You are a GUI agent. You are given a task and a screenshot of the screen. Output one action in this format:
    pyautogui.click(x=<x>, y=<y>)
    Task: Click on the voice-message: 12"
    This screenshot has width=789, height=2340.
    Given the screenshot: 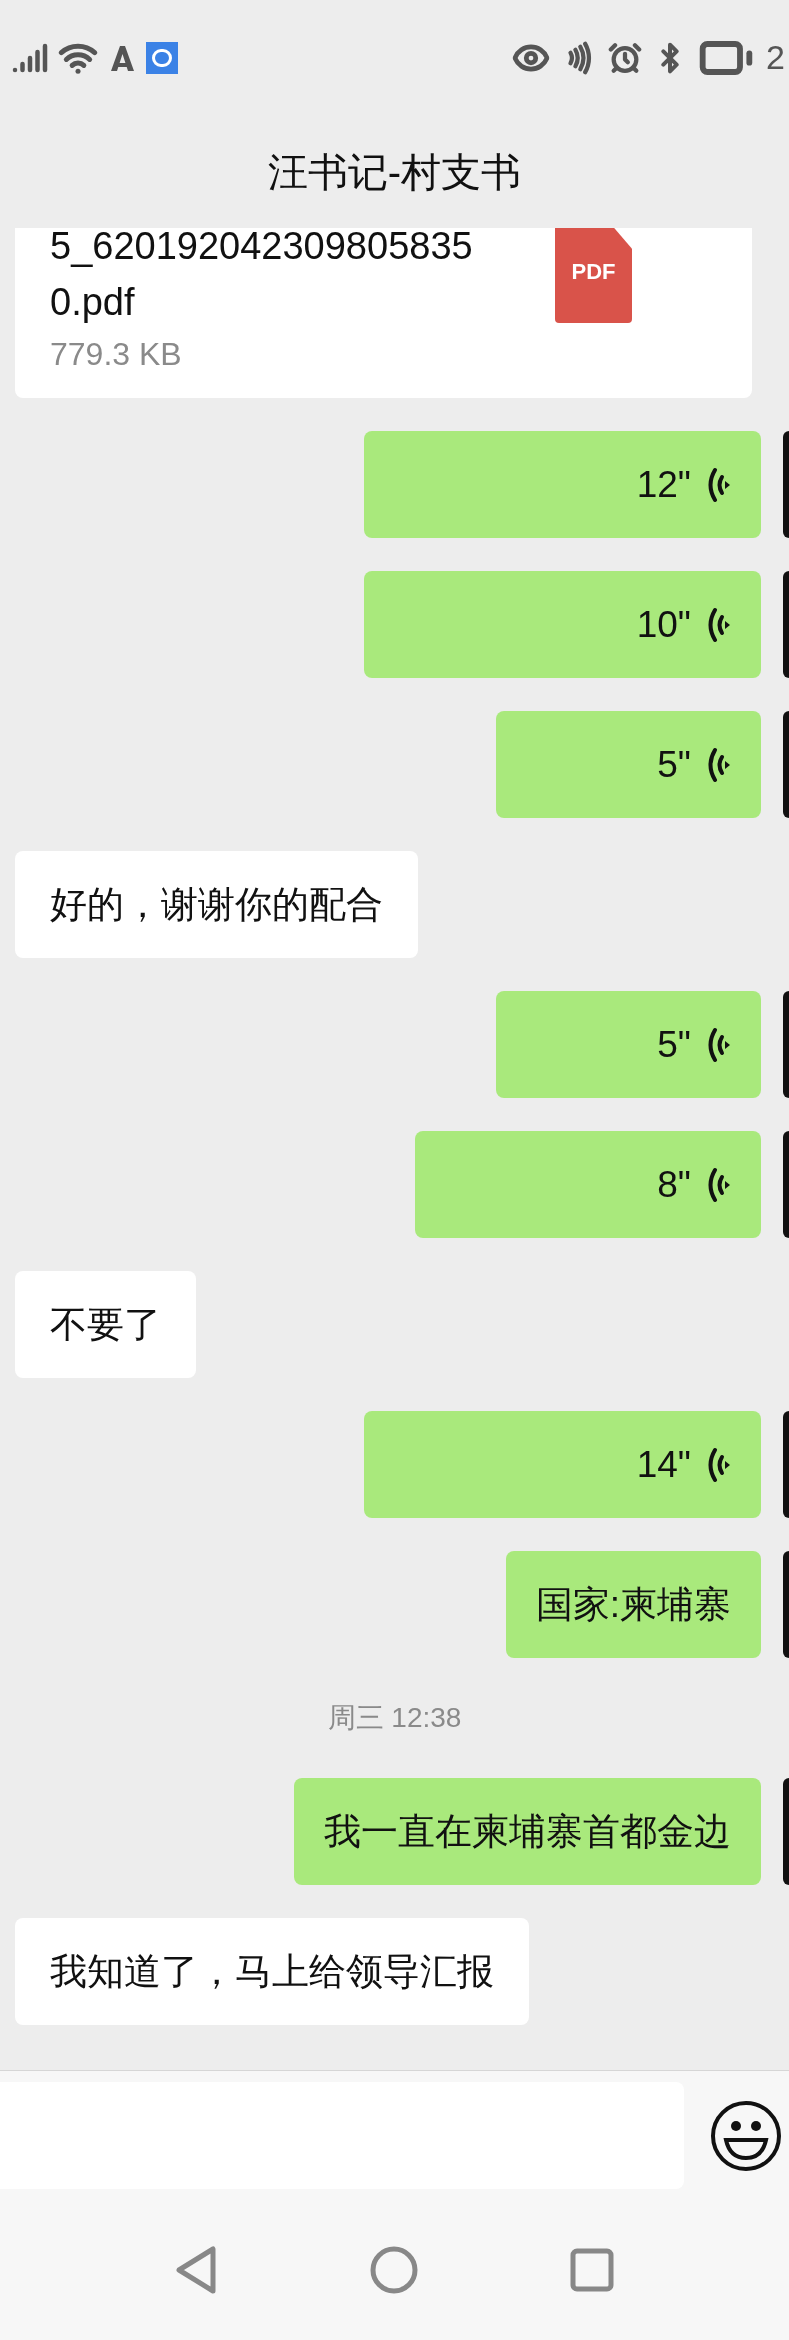 What is the action you would take?
    pyautogui.click(x=562, y=484)
    